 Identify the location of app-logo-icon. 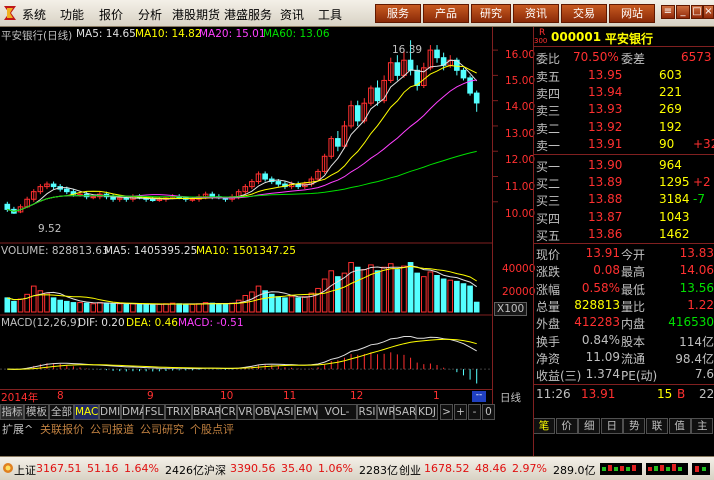
(10, 13).